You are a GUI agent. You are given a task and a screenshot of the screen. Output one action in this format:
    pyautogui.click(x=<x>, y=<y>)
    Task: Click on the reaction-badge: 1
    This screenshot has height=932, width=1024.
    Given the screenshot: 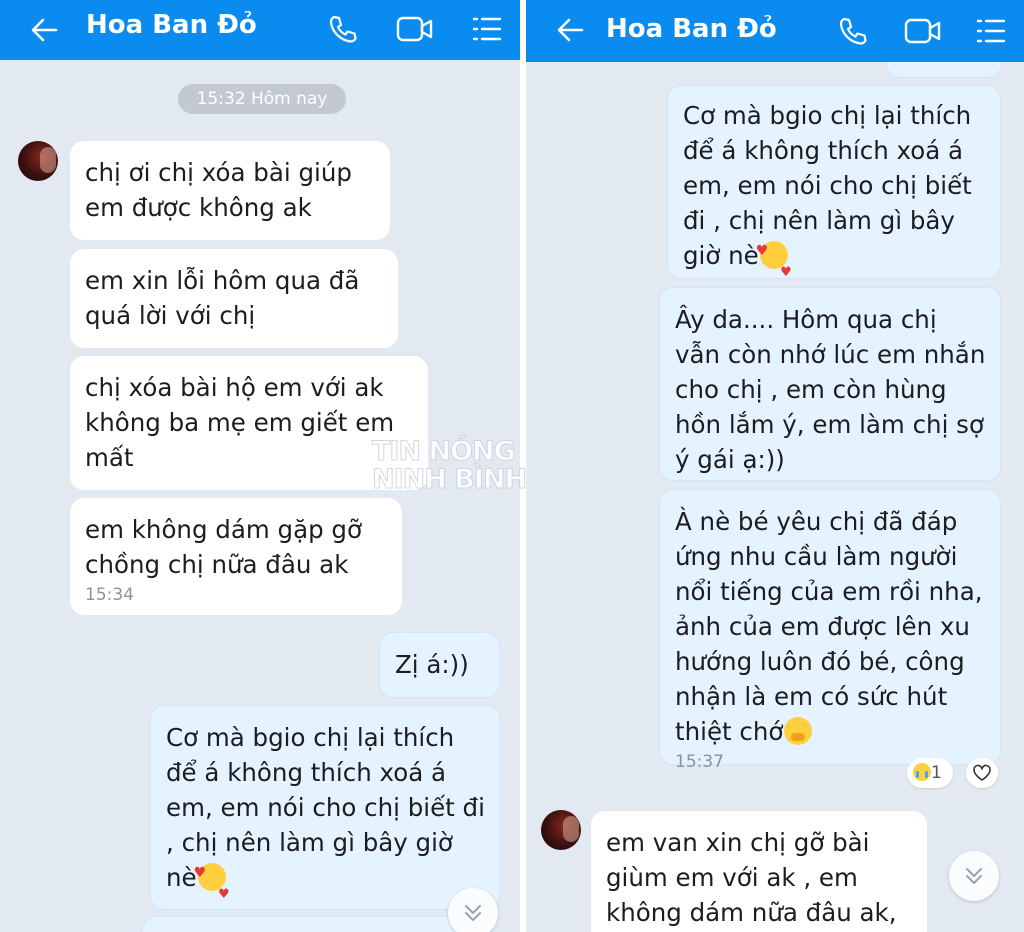 What is the action you would take?
    pyautogui.click(x=930, y=773)
    